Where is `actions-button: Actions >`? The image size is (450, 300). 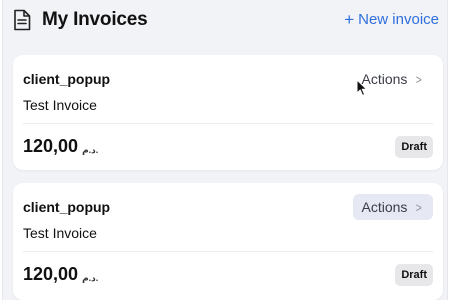
actions-button: Actions > is located at coordinates (393, 207).